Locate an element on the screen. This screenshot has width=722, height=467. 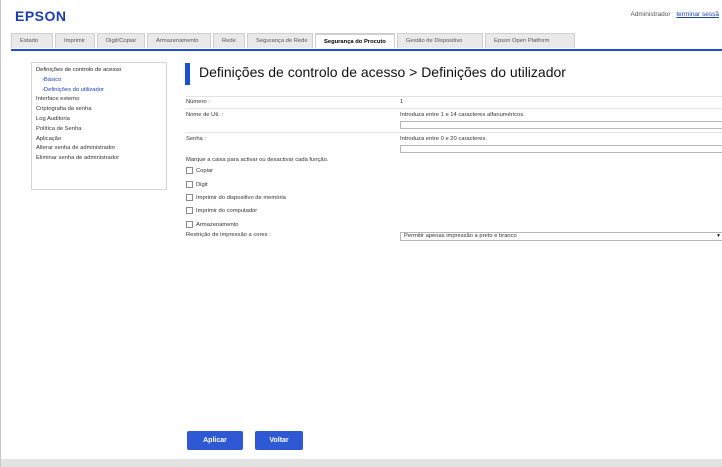
number-value: 1 is located at coordinates (402, 102).